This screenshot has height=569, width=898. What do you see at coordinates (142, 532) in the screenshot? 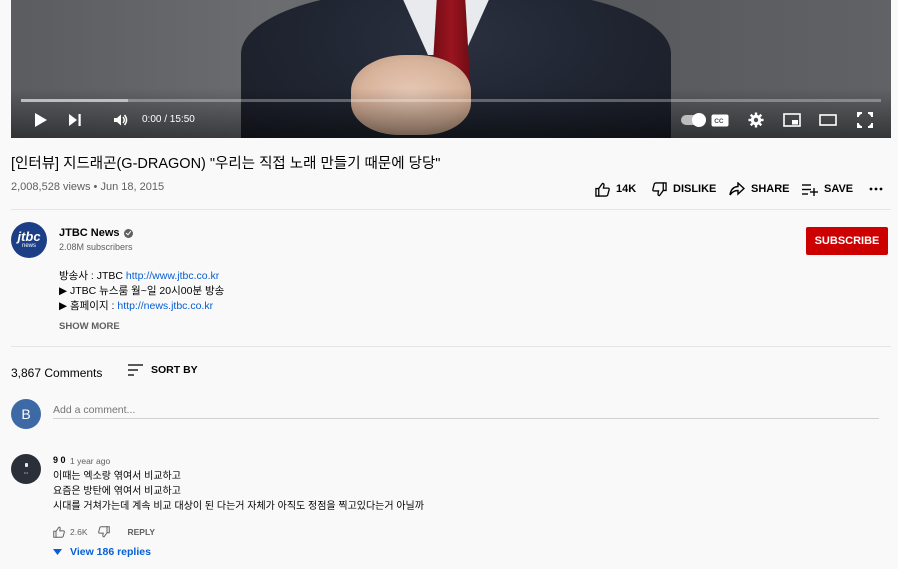
I see `reply-button: REPLY` at bounding box center [142, 532].